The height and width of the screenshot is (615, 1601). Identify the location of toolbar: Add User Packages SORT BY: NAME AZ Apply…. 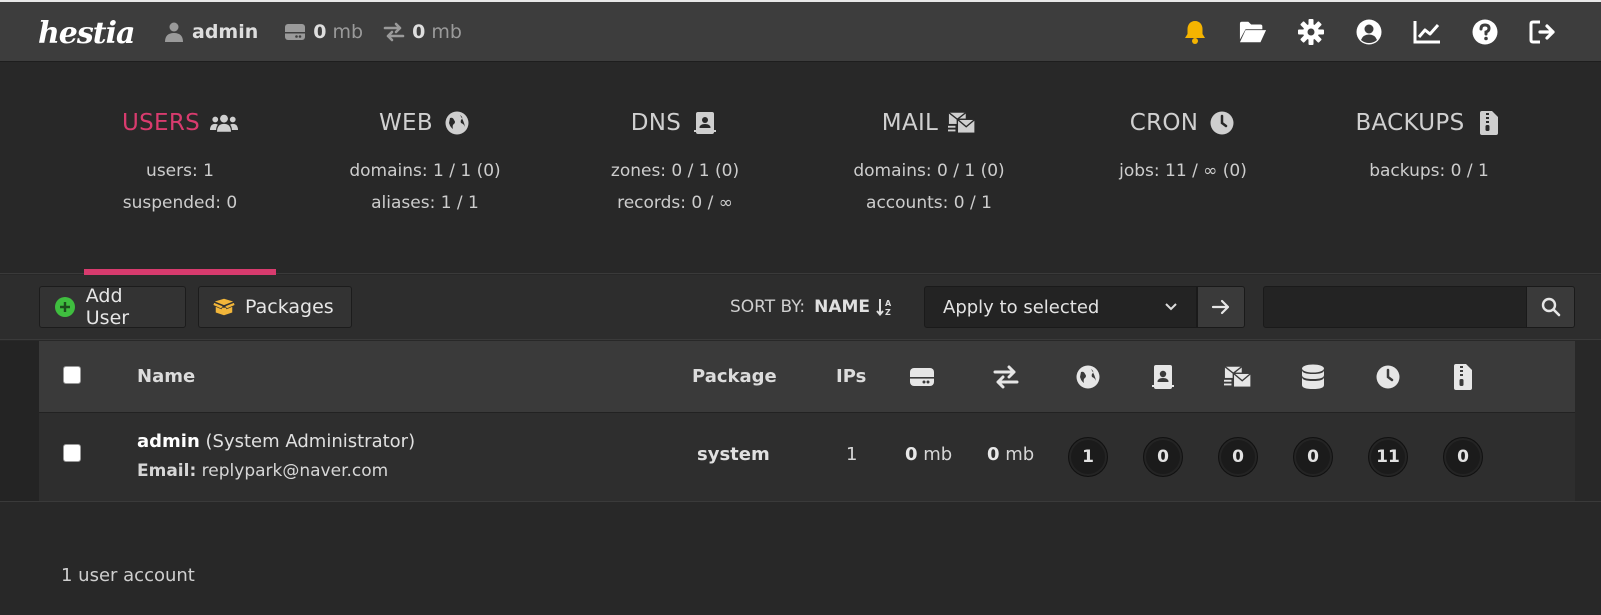
(800, 307).